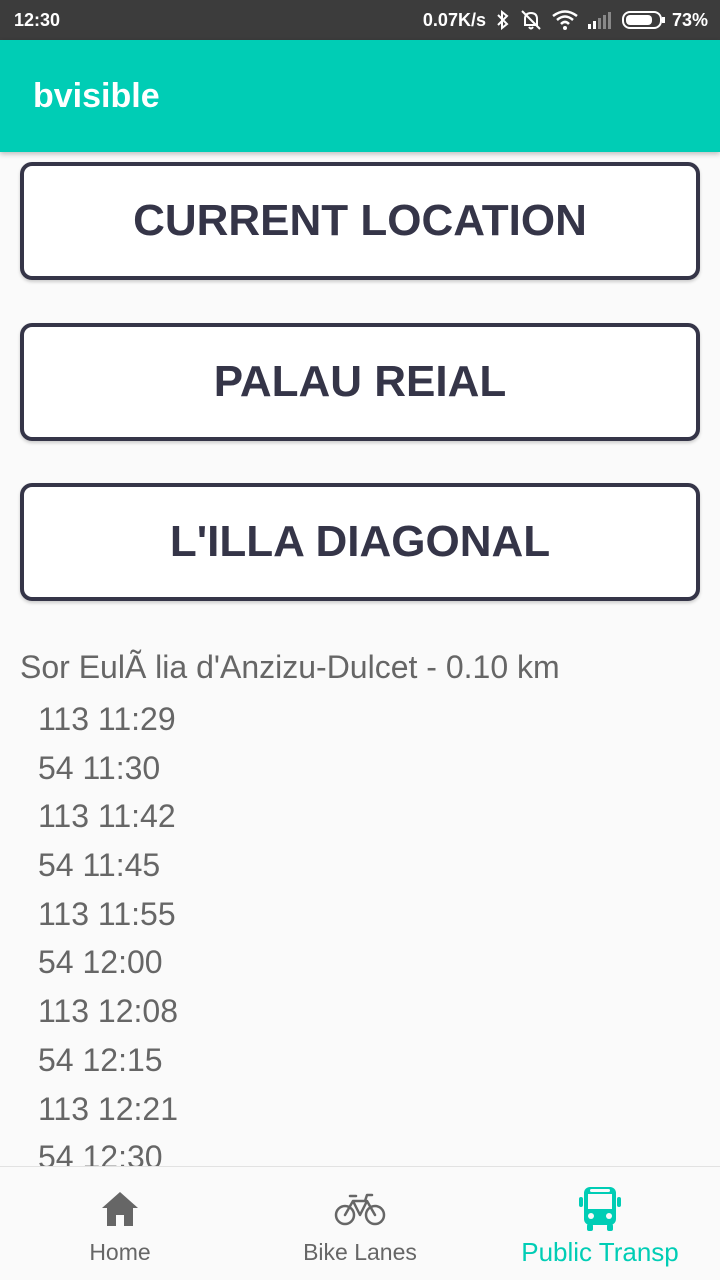 The width and height of the screenshot is (720, 1280). Describe the element at coordinates (99, 865) in the screenshot. I see `arrival-item: 54 11:45` at that location.